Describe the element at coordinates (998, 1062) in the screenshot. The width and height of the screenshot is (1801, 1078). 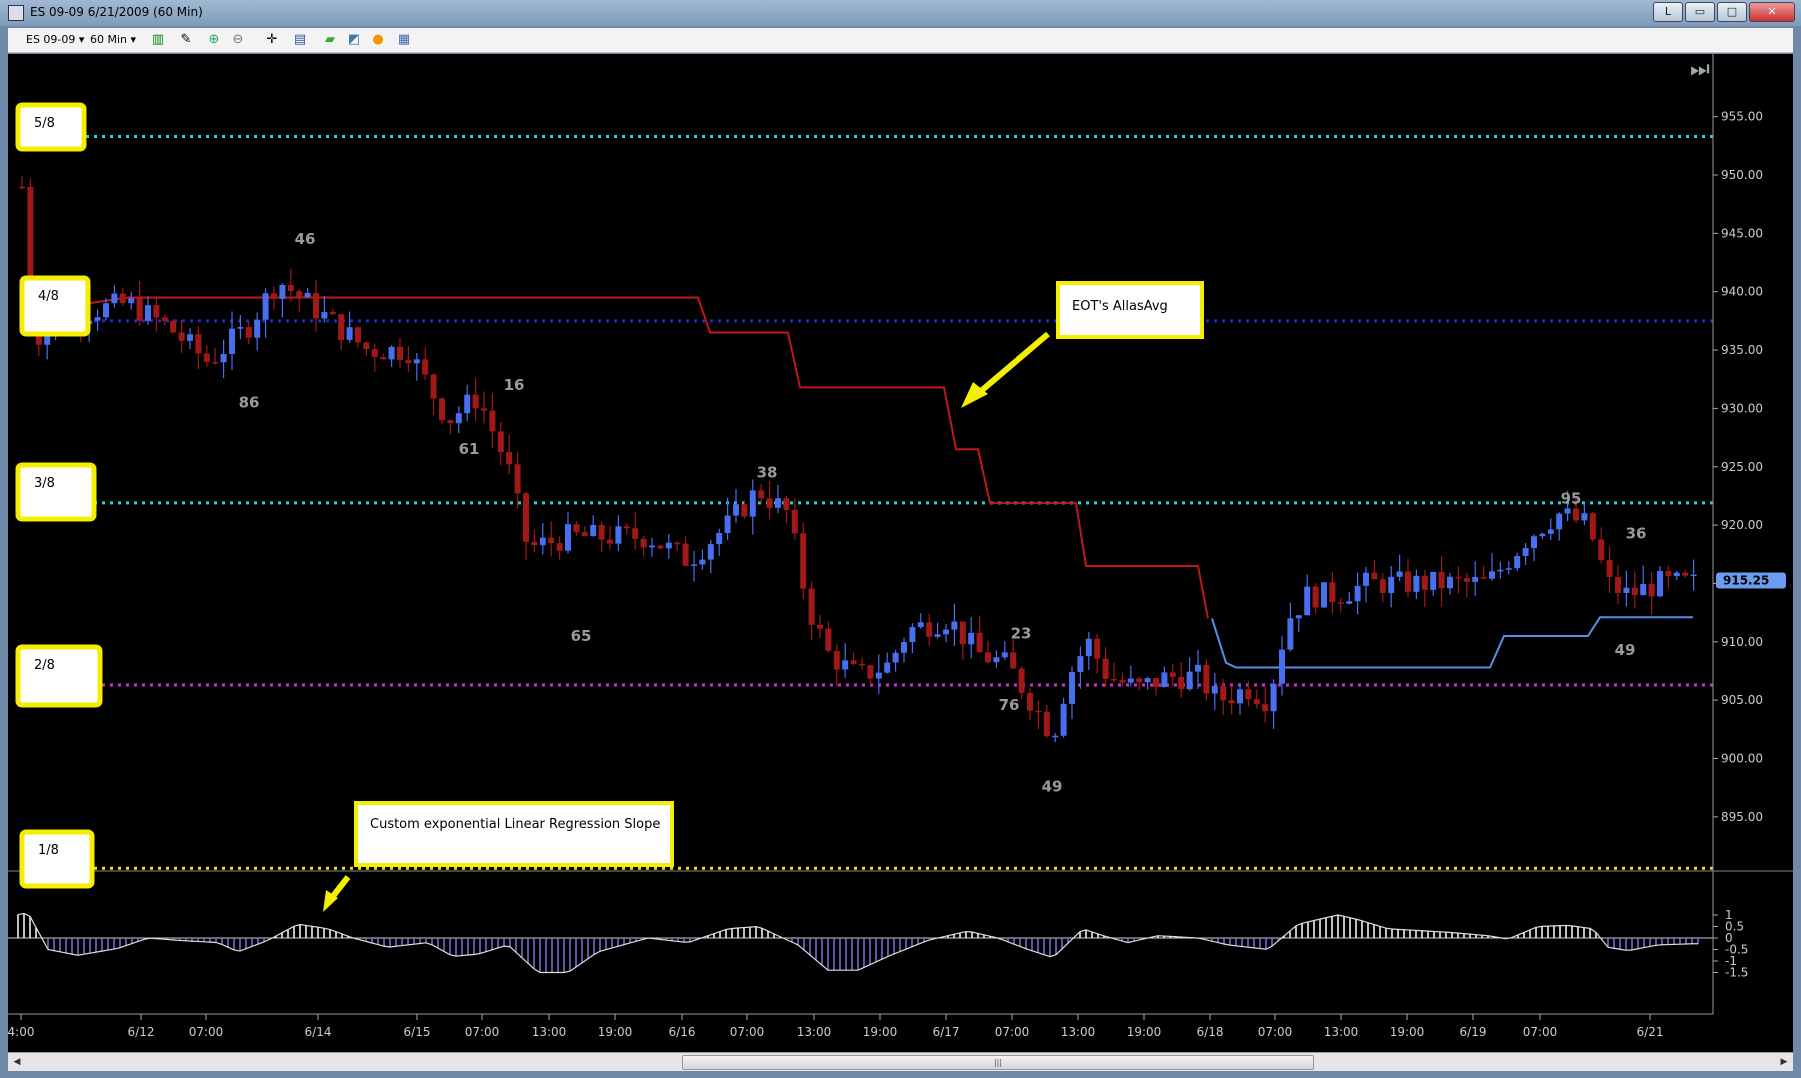
I see `scroll-thumb: |||` at that location.